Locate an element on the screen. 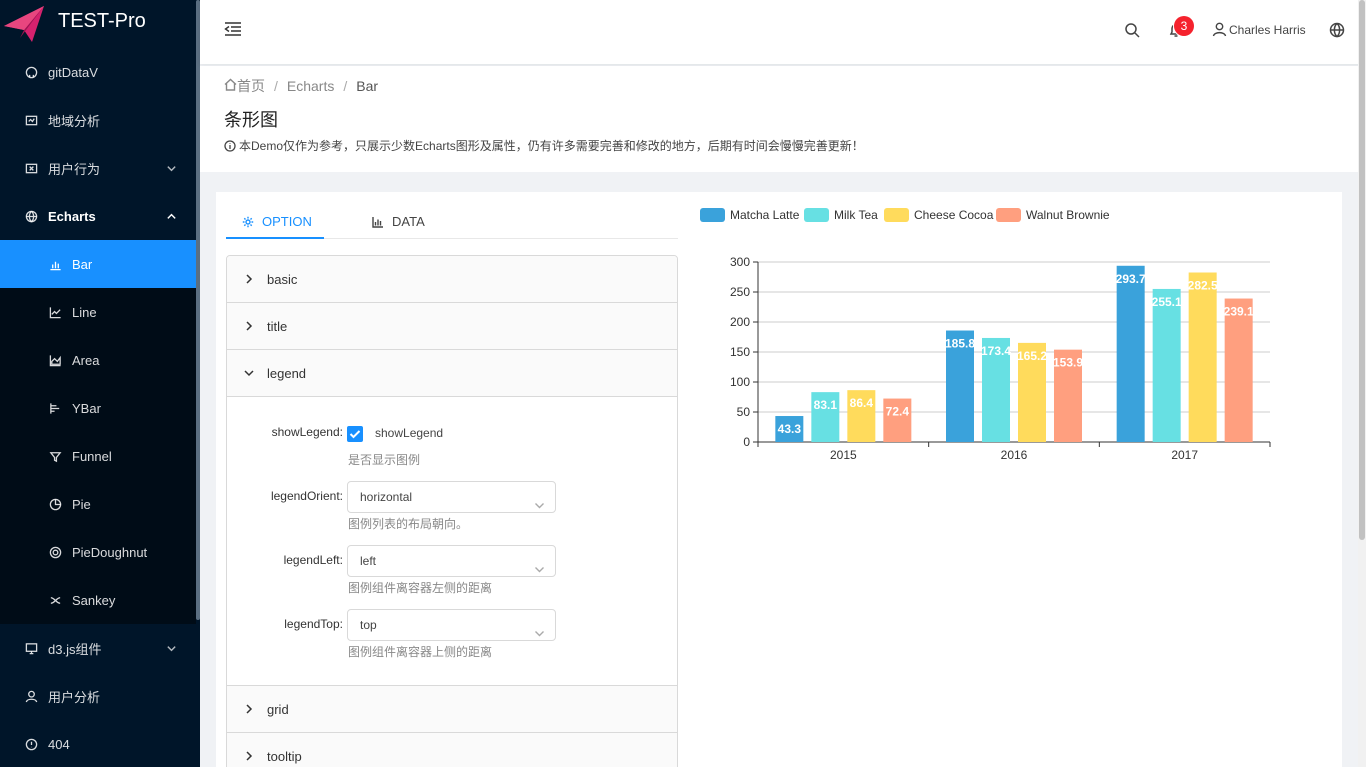 The width and height of the screenshot is (1366, 767). search-icon is located at coordinates (1133, 31).